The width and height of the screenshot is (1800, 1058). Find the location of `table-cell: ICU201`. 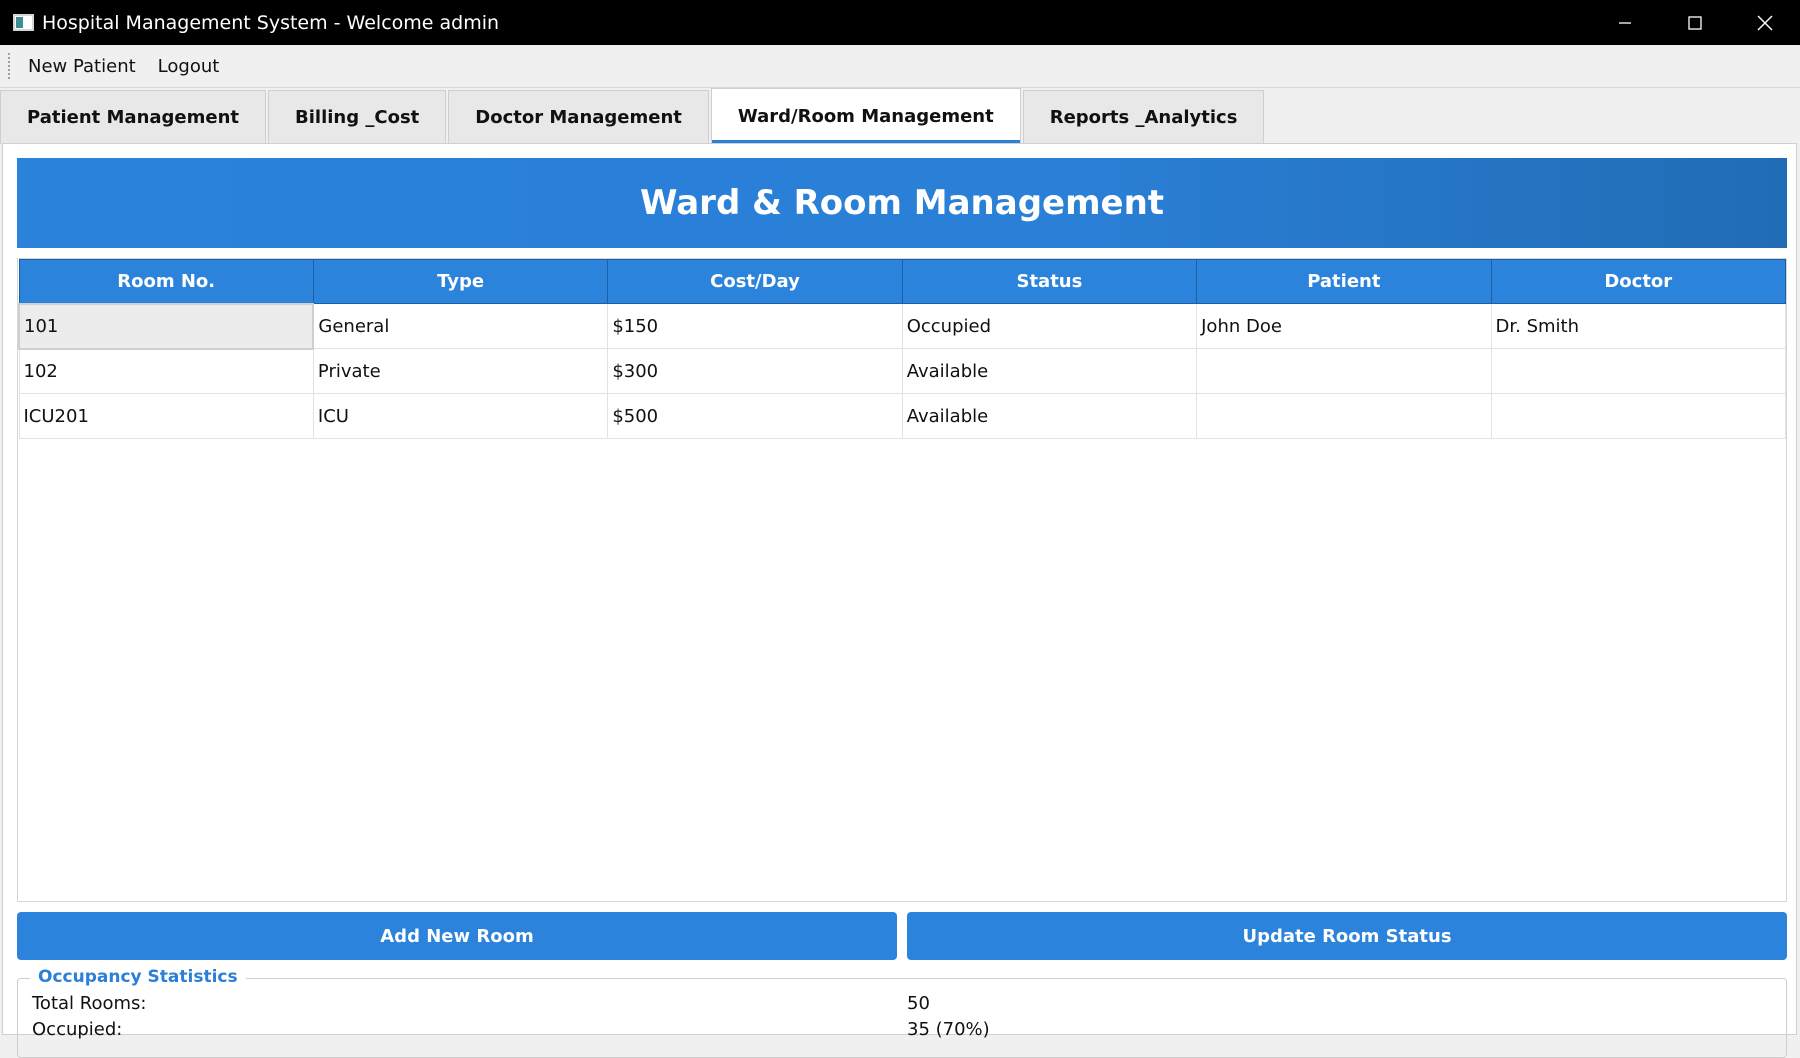

table-cell: ICU201 is located at coordinates (166, 416).